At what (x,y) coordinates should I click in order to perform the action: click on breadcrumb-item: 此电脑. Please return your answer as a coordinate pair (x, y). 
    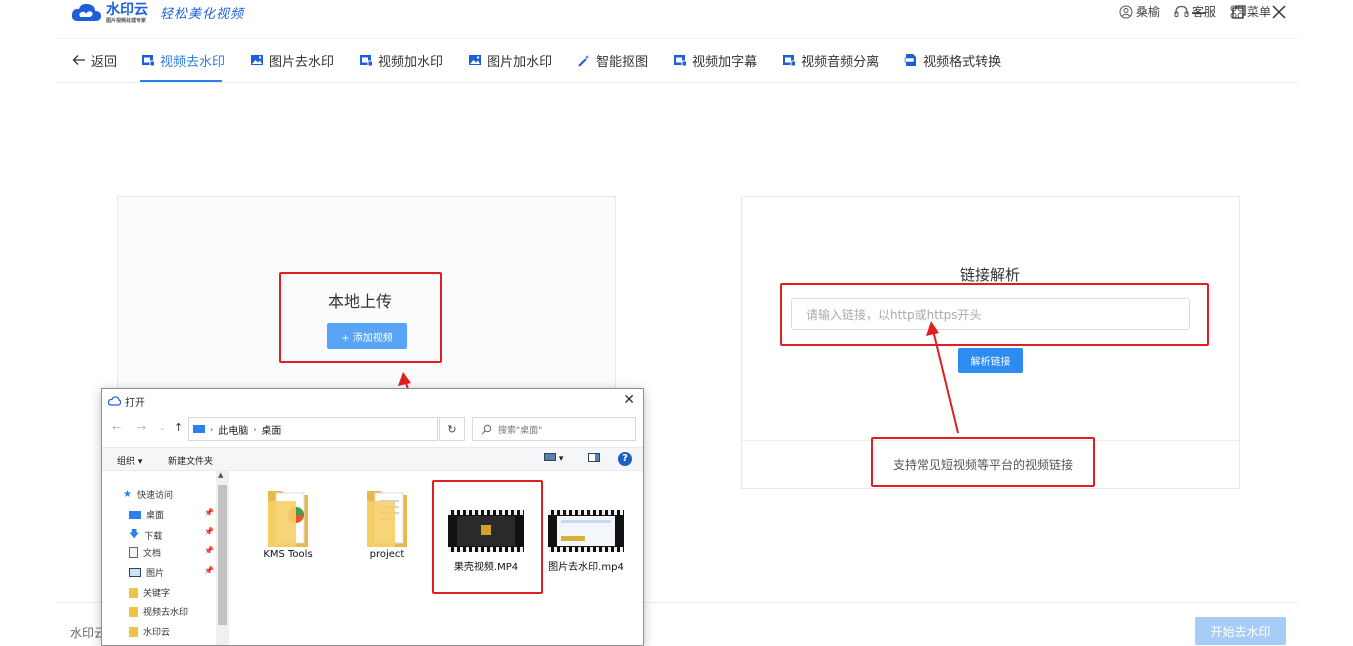
    Looking at the image, I should click on (233, 429).